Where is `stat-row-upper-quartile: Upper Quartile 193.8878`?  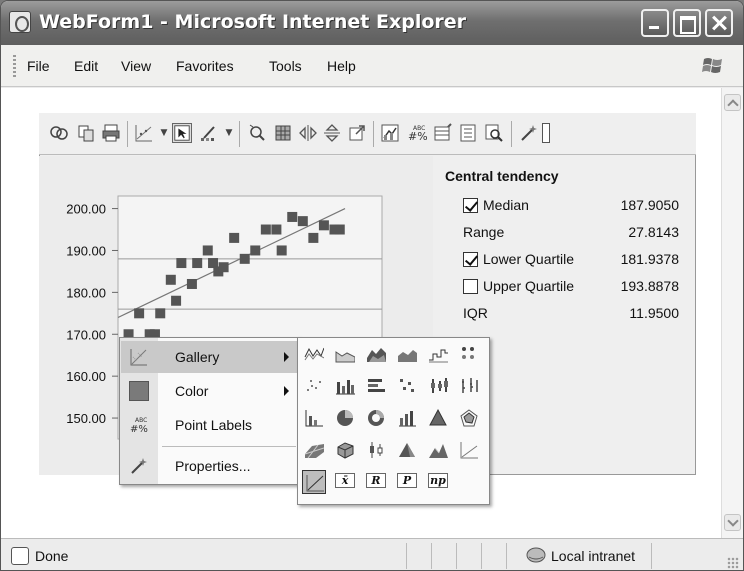 stat-row-upper-quartile: Upper Quartile 193.8878 is located at coordinates (578, 288).